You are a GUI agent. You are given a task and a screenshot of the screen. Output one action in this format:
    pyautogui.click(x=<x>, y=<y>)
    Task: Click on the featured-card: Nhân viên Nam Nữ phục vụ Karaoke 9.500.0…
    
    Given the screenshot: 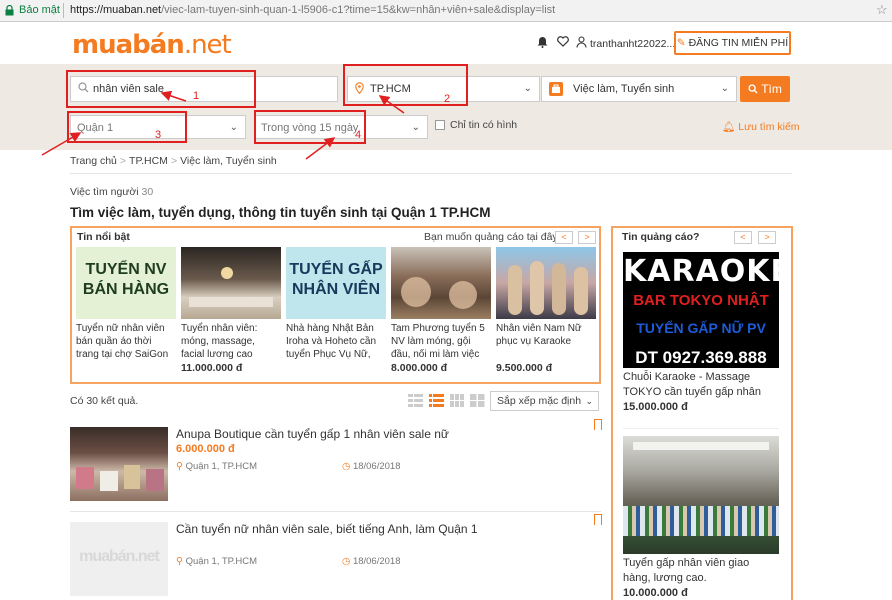 What is the action you would take?
    pyautogui.click(x=546, y=310)
    